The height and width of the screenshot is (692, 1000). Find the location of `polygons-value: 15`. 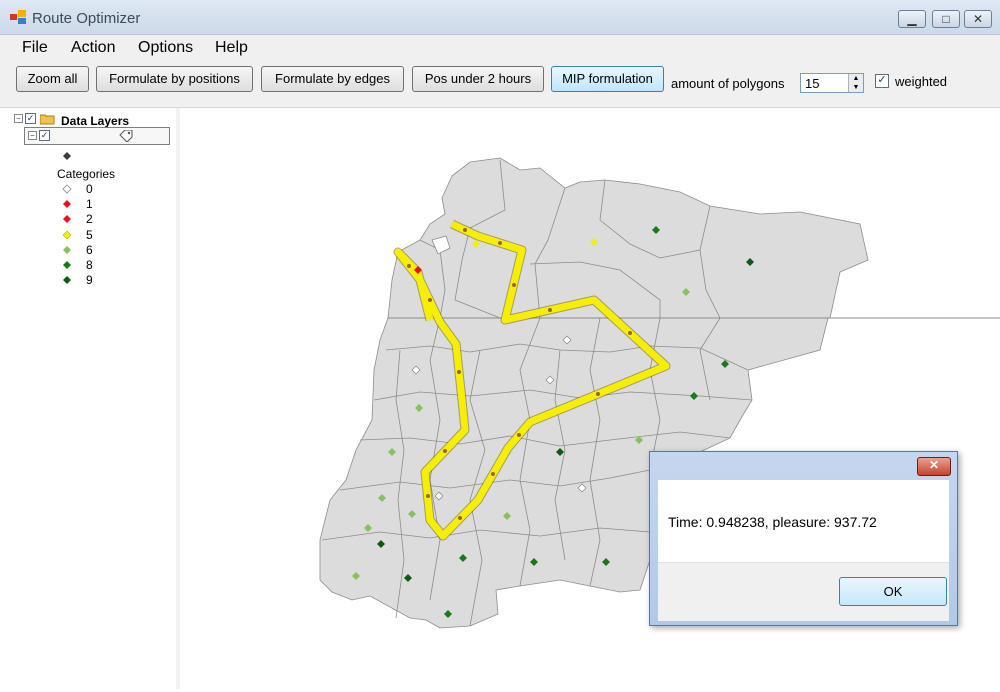

polygons-value: 15 is located at coordinates (812, 83).